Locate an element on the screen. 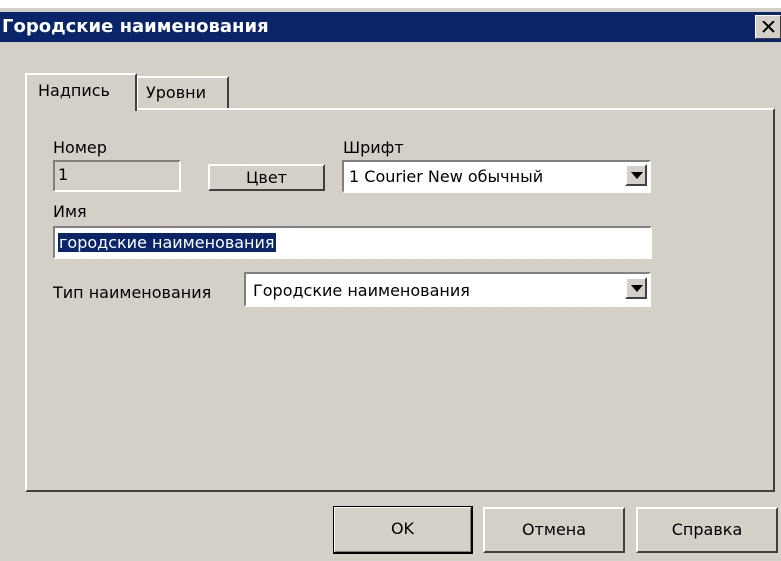 The width and height of the screenshot is (781, 561). tab-label-text: Надпись is located at coordinates (81, 92).